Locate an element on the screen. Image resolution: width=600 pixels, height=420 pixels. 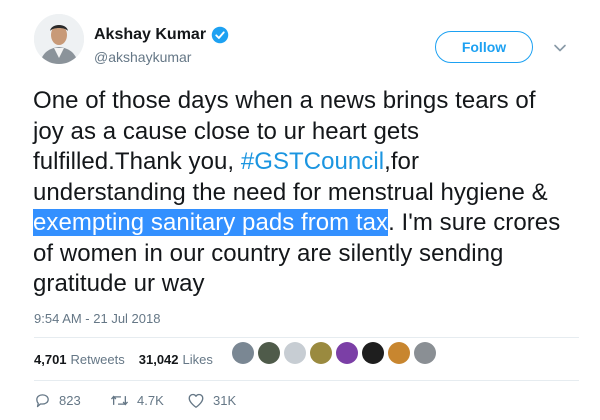
tweet-timestamp: 9:54 AM - 21 Jul 2018 is located at coordinates (97, 318).